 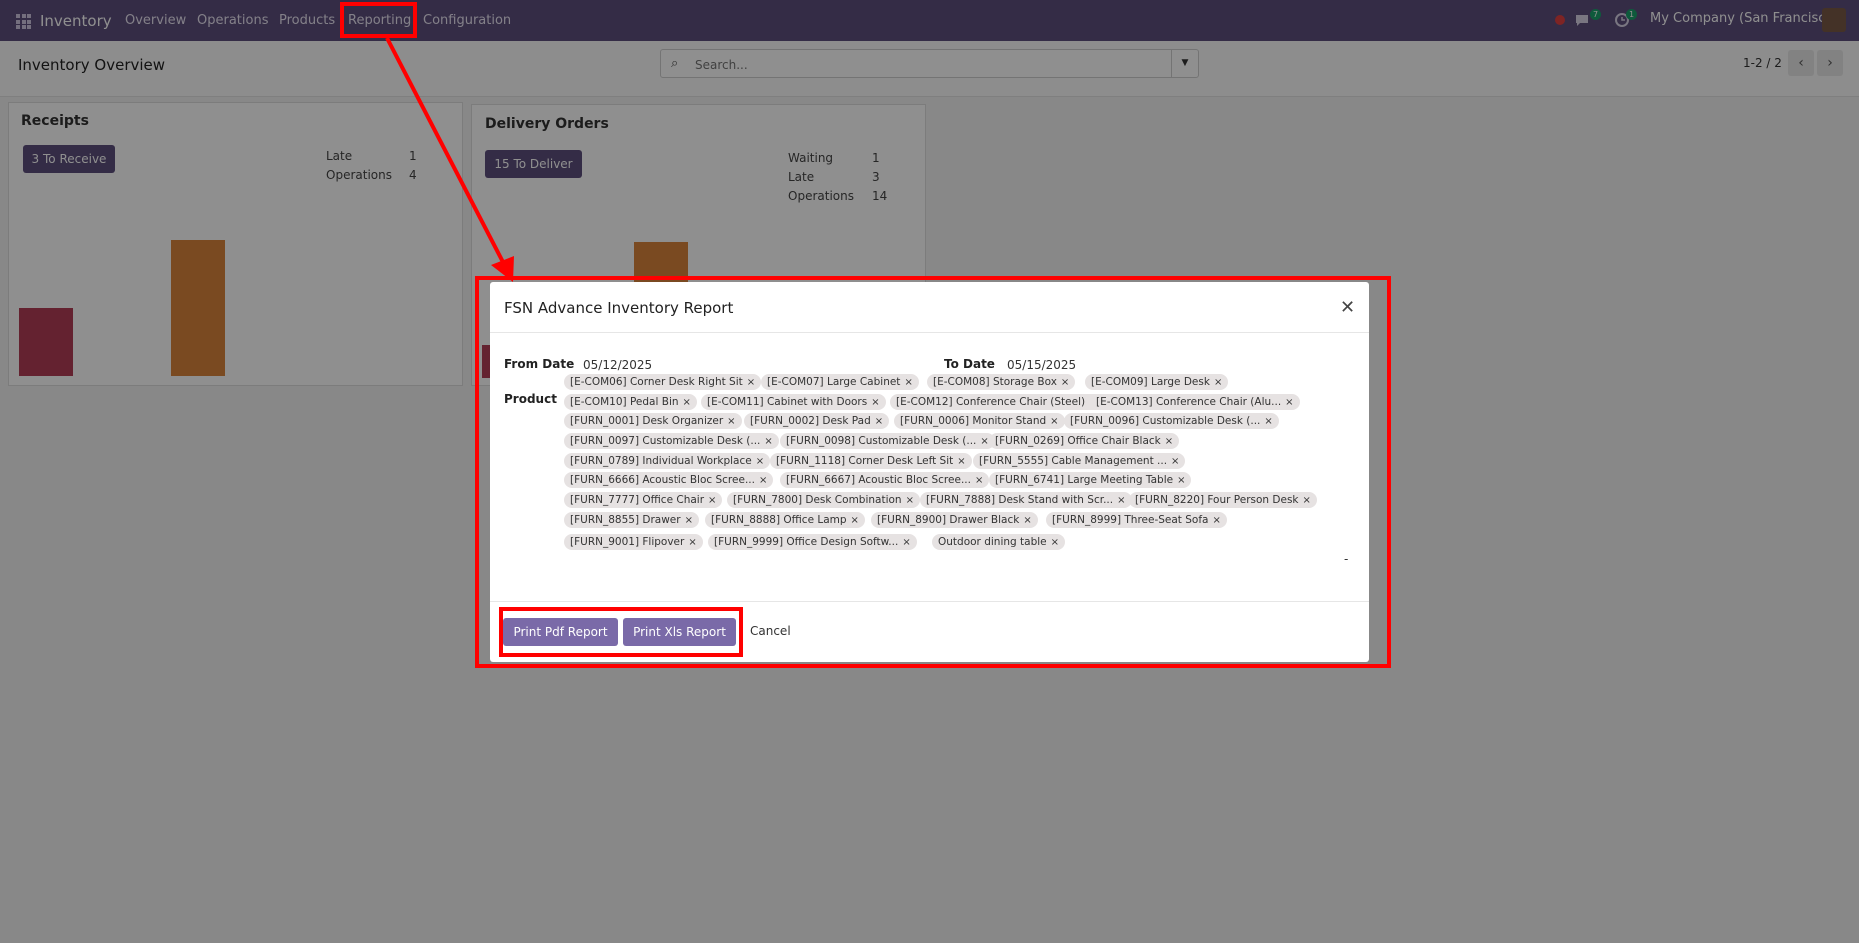 I want to click on annotation-arrow, so click(x=449, y=159).